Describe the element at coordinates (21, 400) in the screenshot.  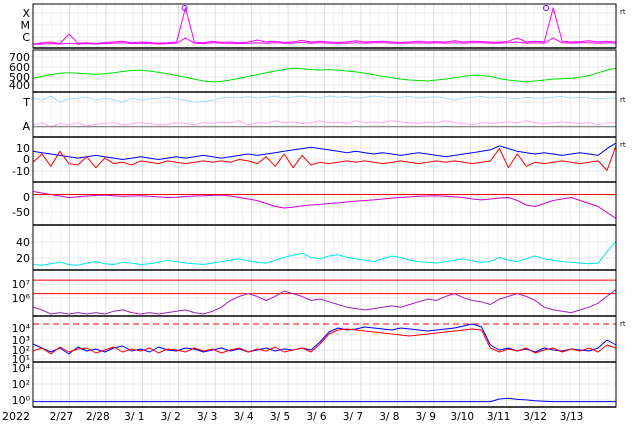
I see `panel-proton_high-ytick-label: 10⁰` at that location.